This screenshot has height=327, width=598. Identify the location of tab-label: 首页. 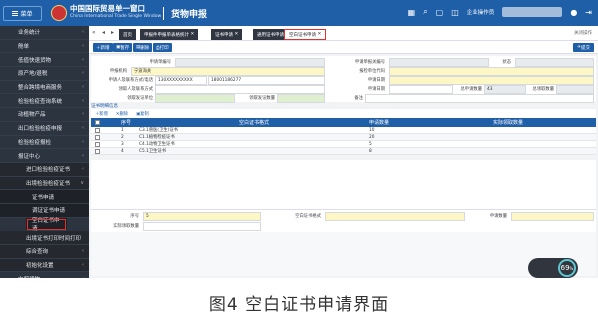
(127, 35).